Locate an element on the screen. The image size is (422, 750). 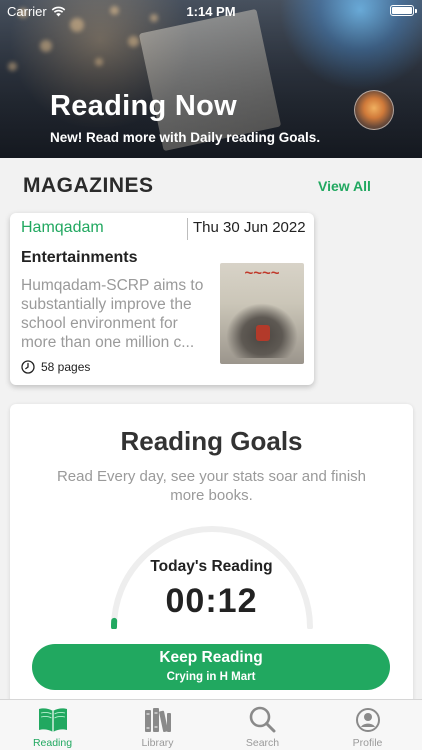
status-bar: Carrier 1:14 PM is located at coordinates (211, 11).